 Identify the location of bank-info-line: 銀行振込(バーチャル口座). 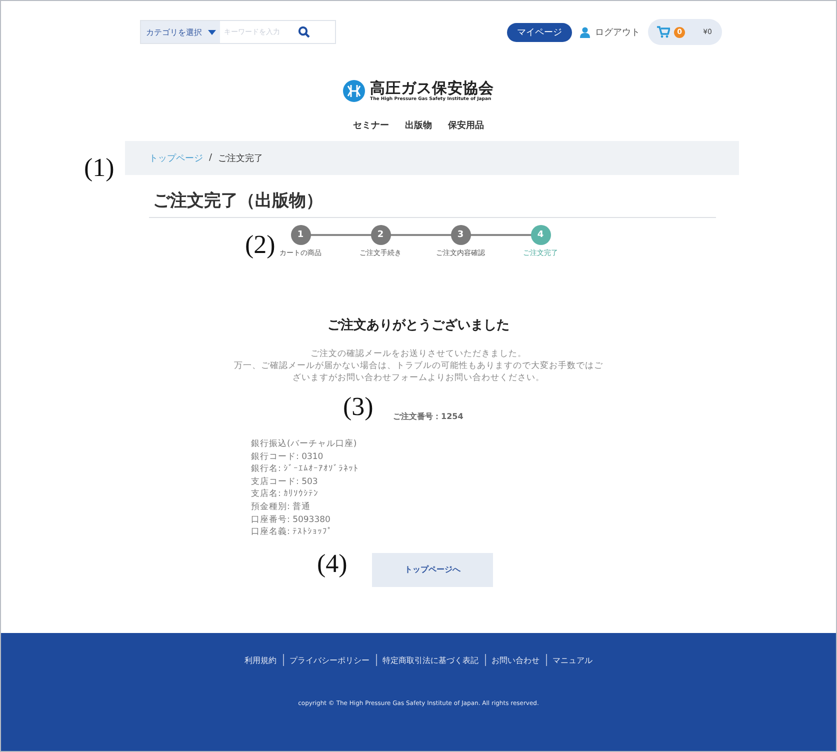
(304, 444).